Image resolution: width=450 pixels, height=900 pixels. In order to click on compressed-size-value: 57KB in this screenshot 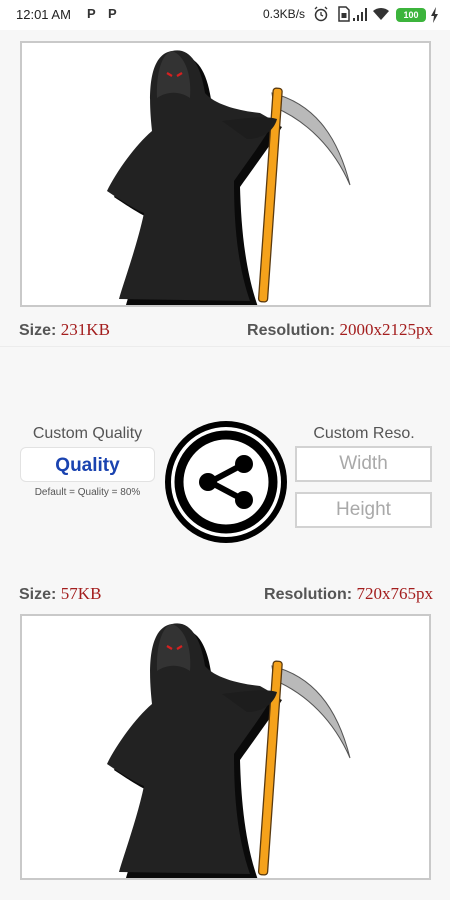, I will do `click(81, 593)`.